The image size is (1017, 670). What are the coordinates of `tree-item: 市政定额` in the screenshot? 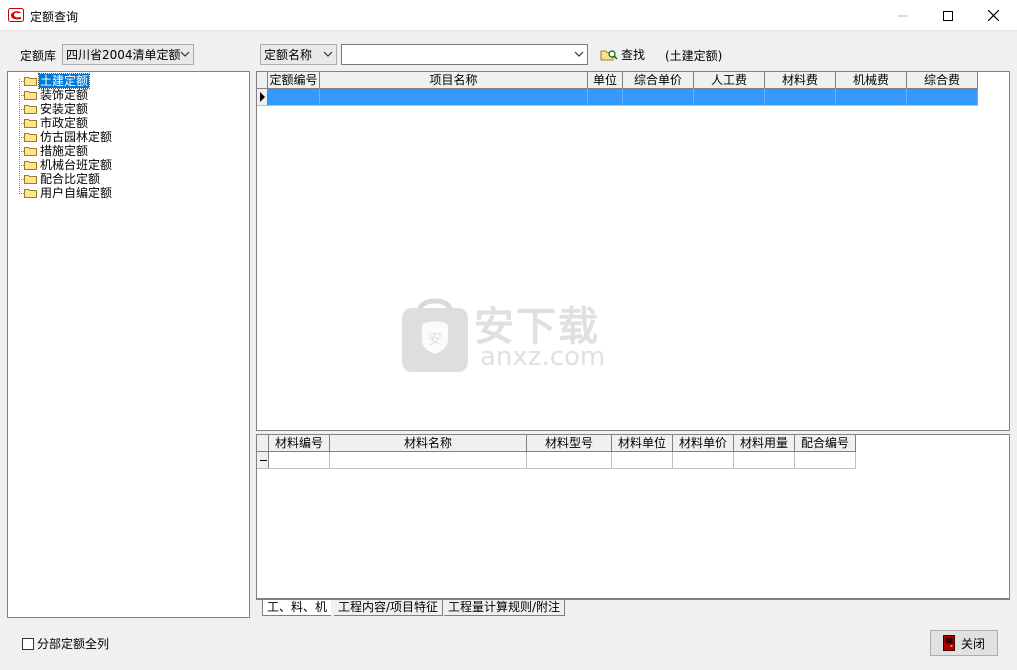 It's located at (56, 123).